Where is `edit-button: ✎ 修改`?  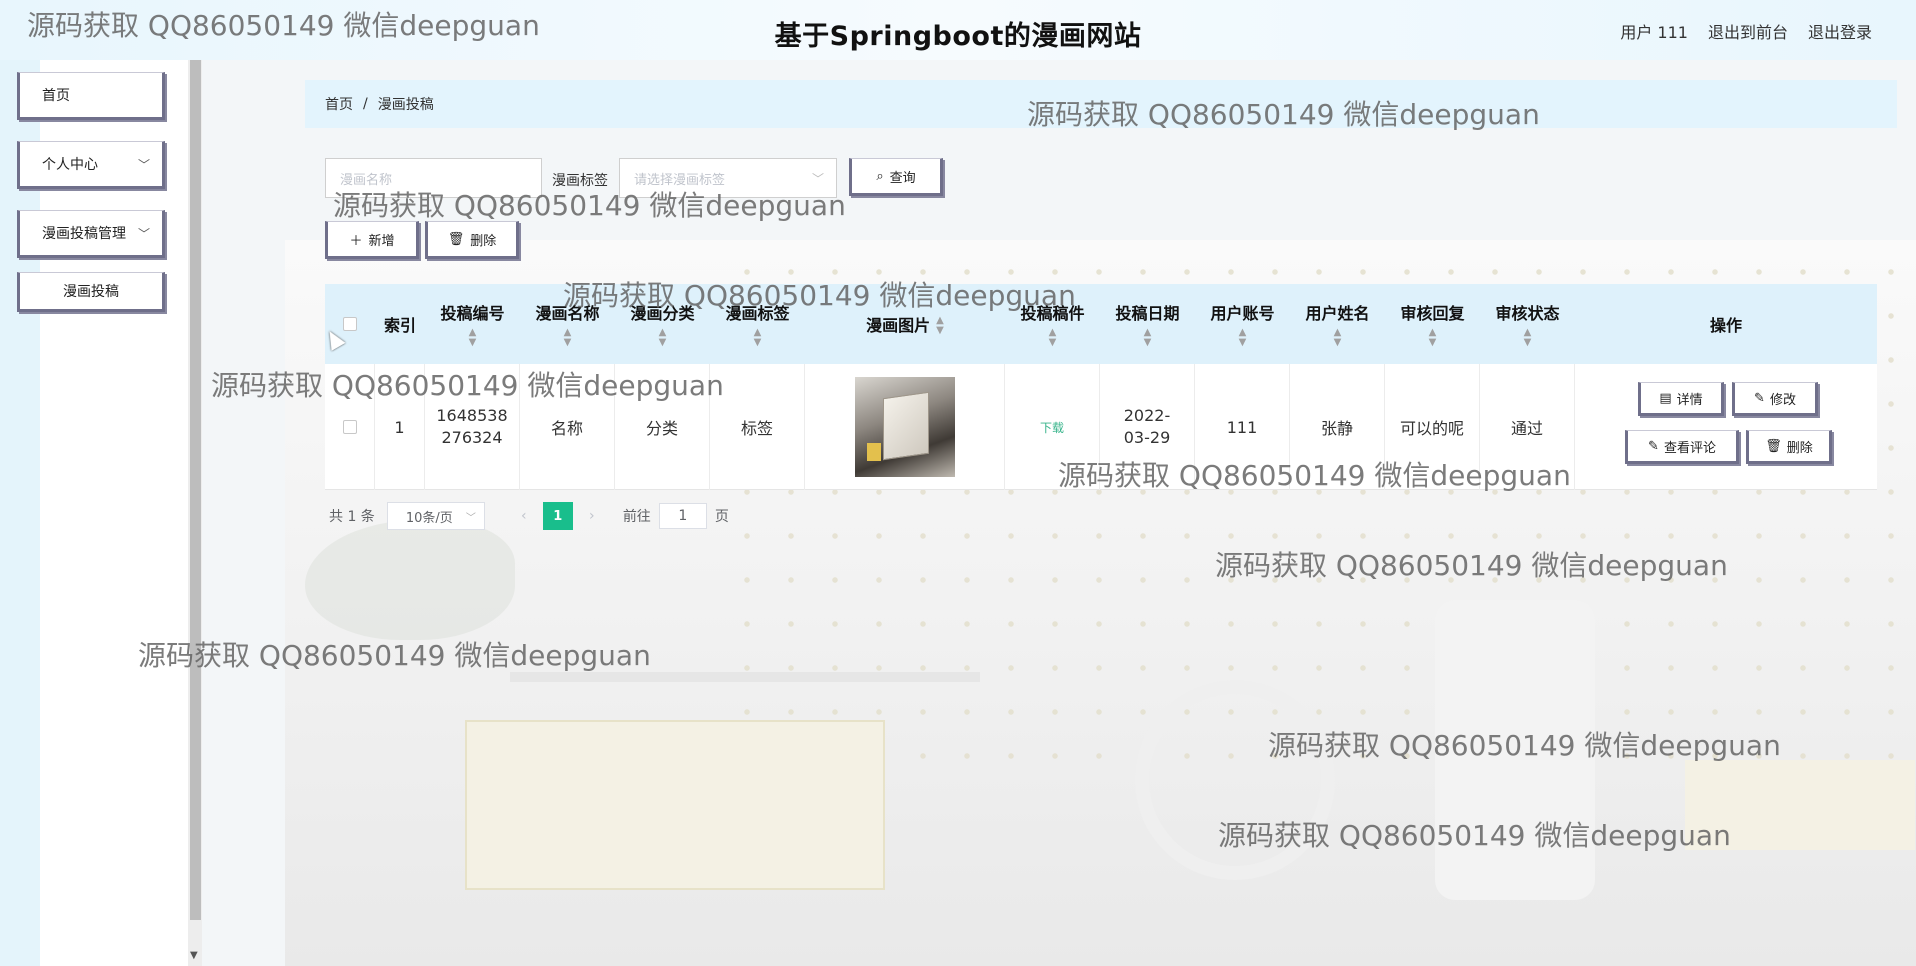
edit-button: ✎ 修改 is located at coordinates (1775, 399).